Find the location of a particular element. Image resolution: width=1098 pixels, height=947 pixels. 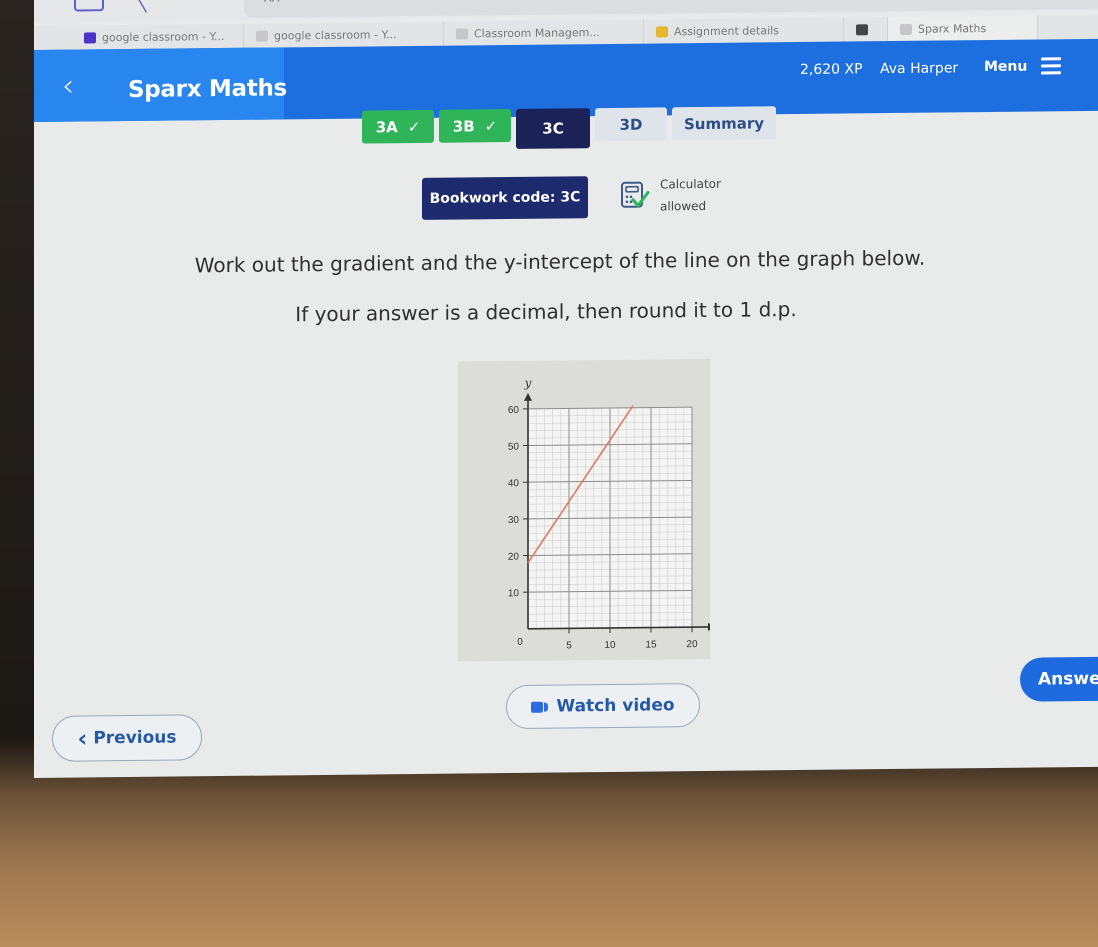

y-tick-label: 60 is located at coordinates (514, 410).